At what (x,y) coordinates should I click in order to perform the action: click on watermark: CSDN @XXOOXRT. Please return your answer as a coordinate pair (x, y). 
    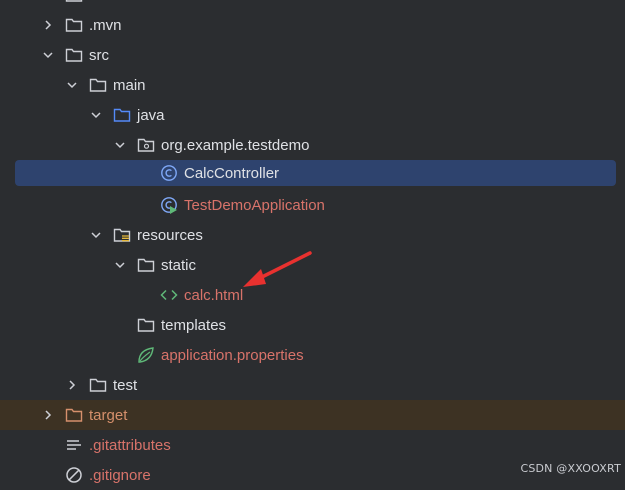
    Looking at the image, I should click on (570, 468).